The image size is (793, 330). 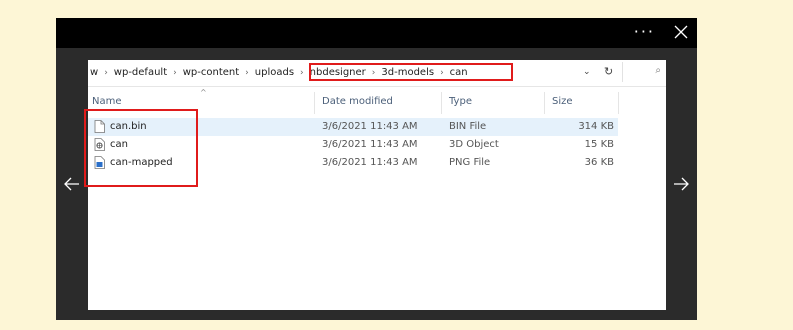 I want to click on breadcrumb-item: w, so click(x=94, y=72).